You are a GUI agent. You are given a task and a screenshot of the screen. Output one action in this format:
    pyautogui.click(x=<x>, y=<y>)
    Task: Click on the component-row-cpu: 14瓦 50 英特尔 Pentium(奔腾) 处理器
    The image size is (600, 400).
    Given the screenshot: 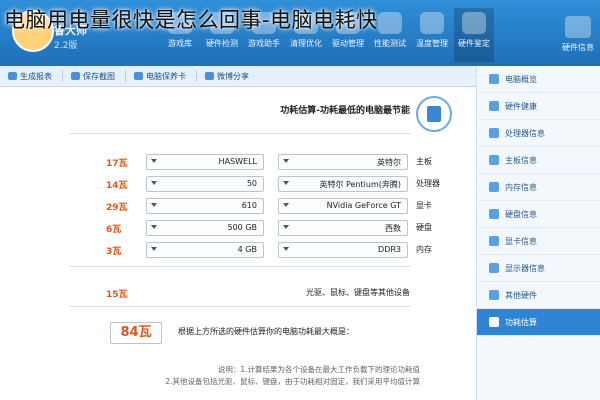 What is the action you would take?
    pyautogui.click(x=260, y=184)
    